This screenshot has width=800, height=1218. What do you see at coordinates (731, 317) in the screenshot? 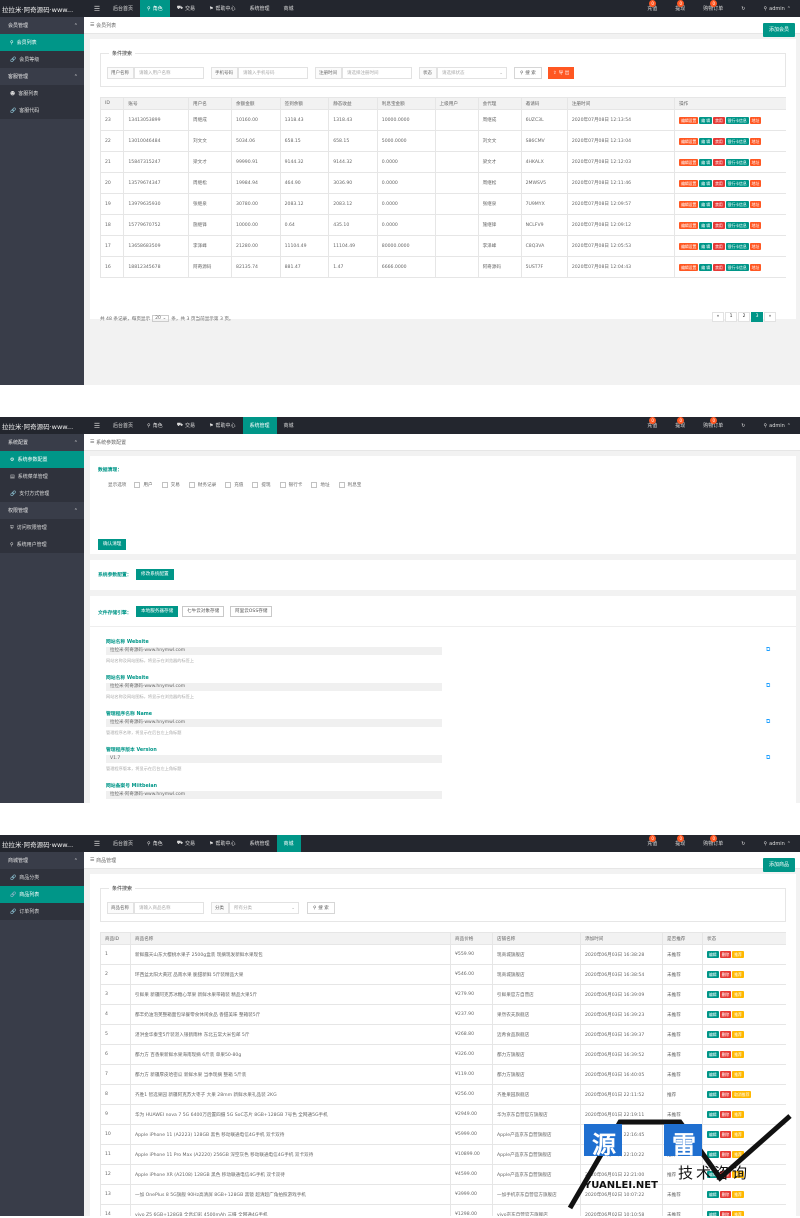
I see `page-button: 1` at bounding box center [731, 317].